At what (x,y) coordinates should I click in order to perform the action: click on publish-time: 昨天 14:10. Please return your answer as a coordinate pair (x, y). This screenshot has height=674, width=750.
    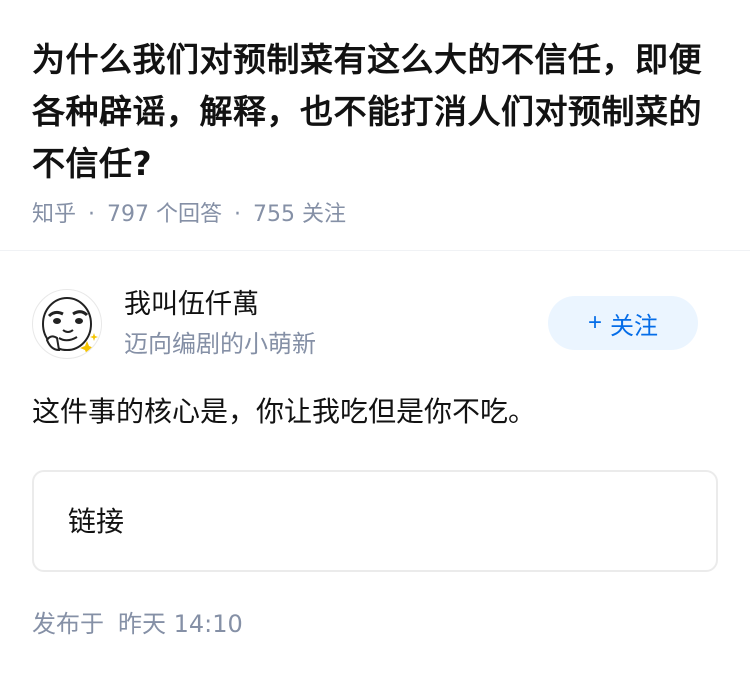
    Looking at the image, I should click on (180, 624).